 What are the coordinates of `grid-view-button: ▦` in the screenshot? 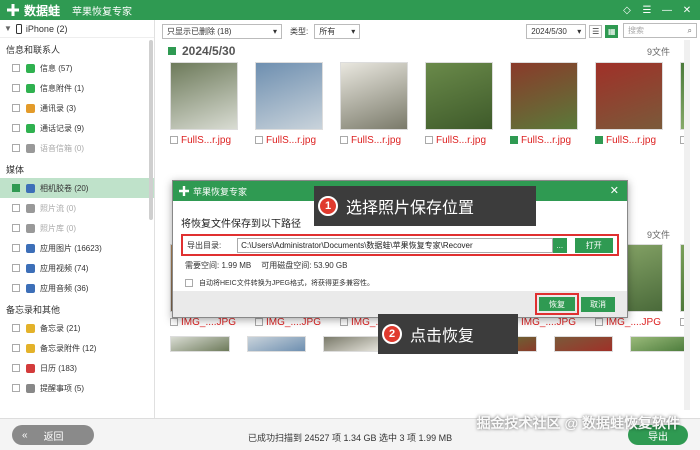 It's located at (612, 31).